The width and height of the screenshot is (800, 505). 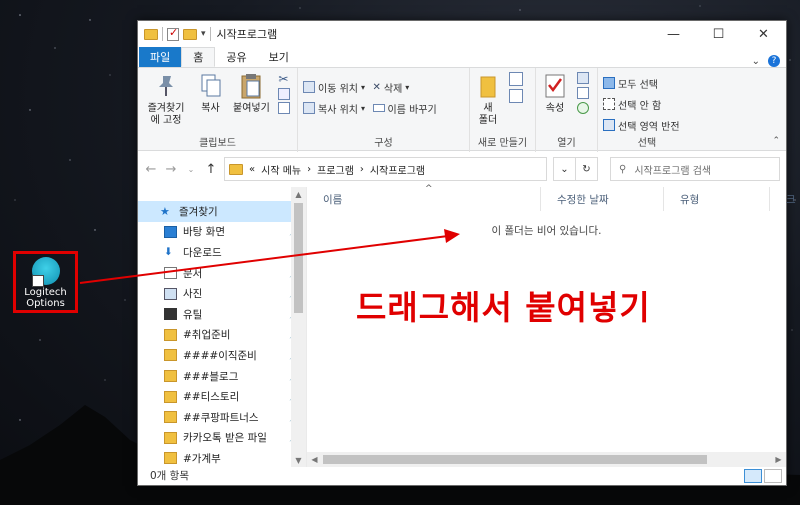 I want to click on address-bar: « 시작 메뉴 › 프로그램 › 시작프로그램, so click(x=385, y=169).